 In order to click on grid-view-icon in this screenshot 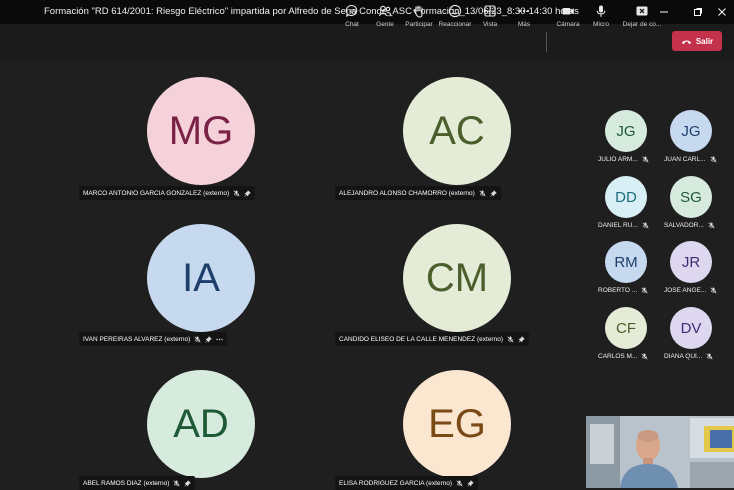, I will do `click(490, 11)`.